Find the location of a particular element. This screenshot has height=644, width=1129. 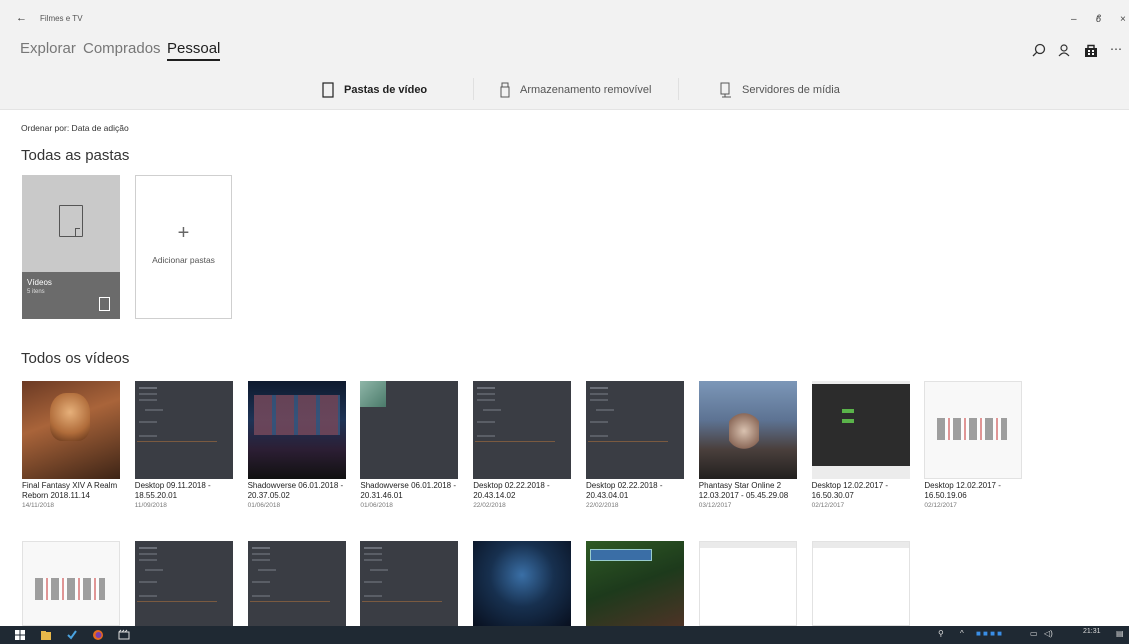

windows-start-icon is located at coordinates (20, 635).